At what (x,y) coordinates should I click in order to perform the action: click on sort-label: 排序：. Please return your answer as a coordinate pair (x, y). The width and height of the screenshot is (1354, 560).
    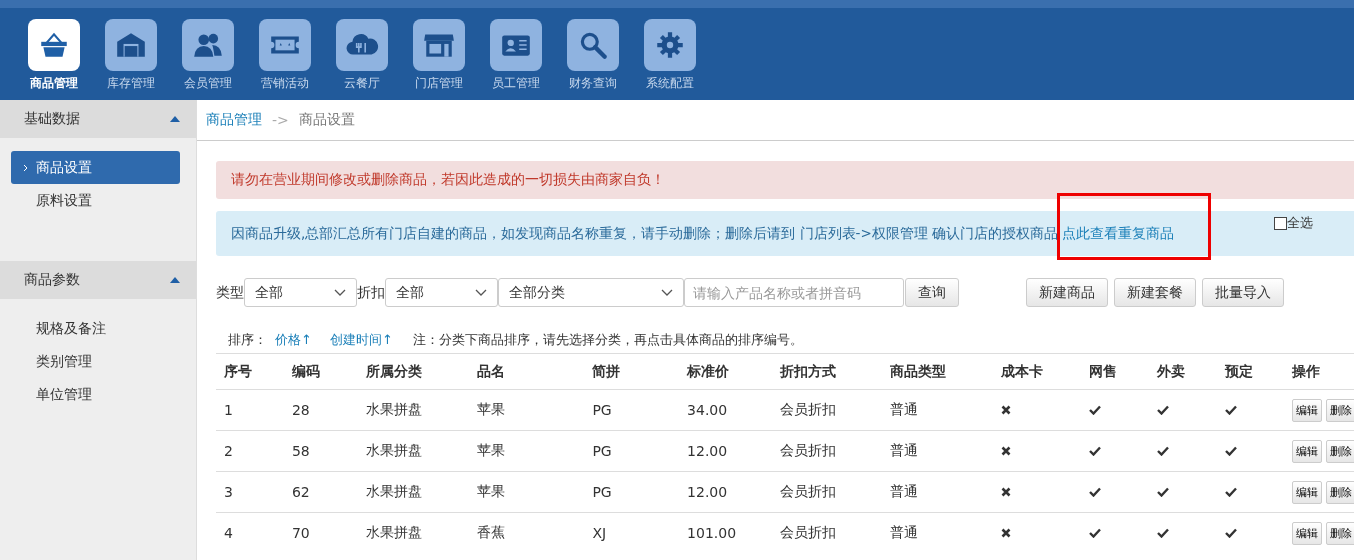
    Looking at the image, I should click on (247, 340).